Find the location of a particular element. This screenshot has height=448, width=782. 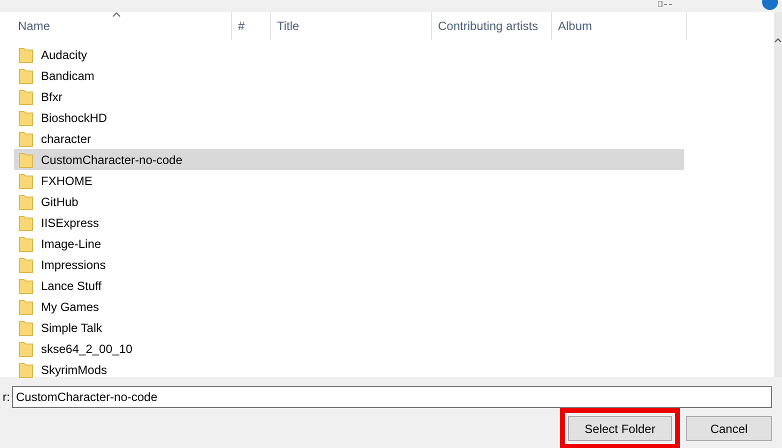

folder-item: IISExpress is located at coordinates (349, 222).